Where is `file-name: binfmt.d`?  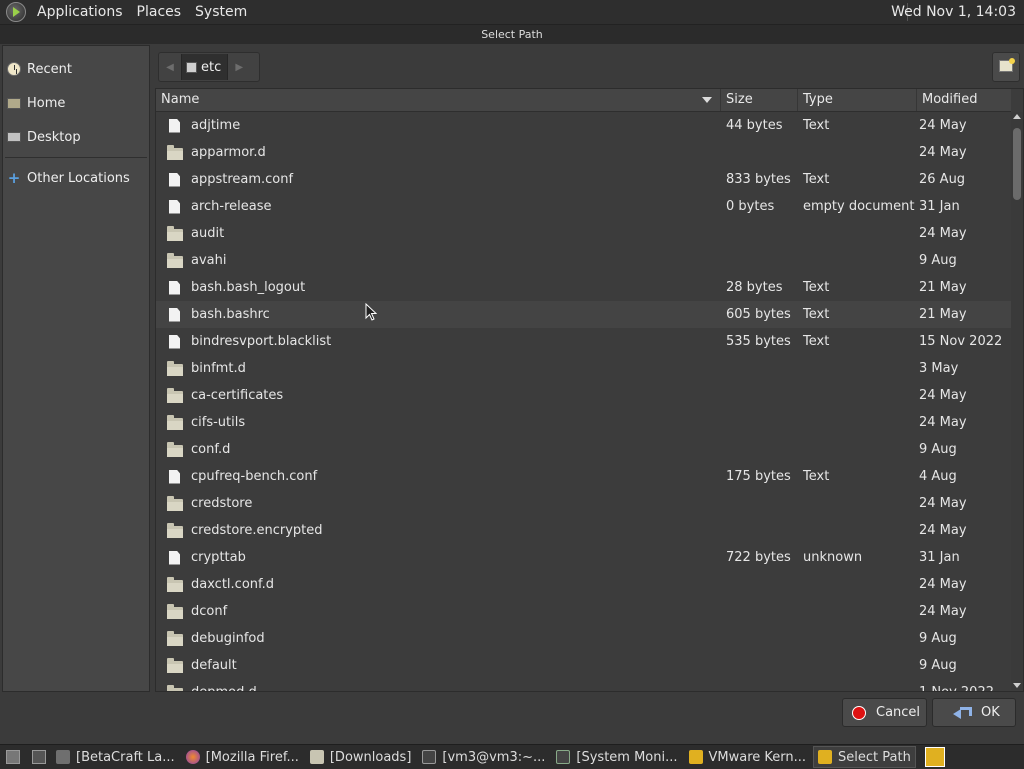 file-name: binfmt.d is located at coordinates (218, 368).